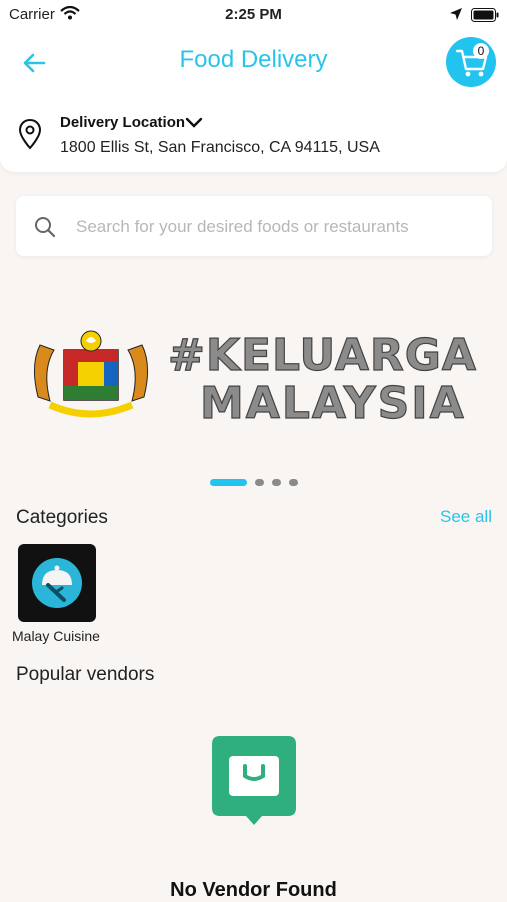  I want to click on search-bar, so click(254, 226).